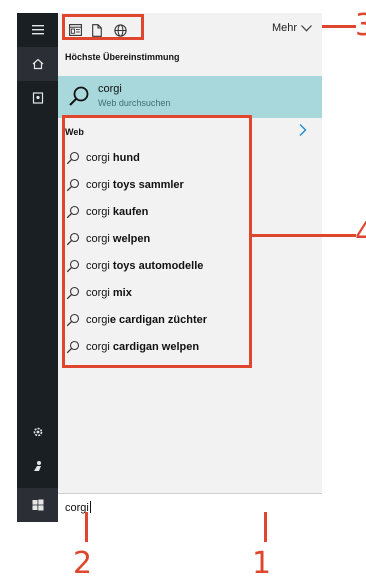 This screenshot has width=366, height=584. What do you see at coordinates (37, 98) in the screenshot?
I see `notebook-icon` at bounding box center [37, 98].